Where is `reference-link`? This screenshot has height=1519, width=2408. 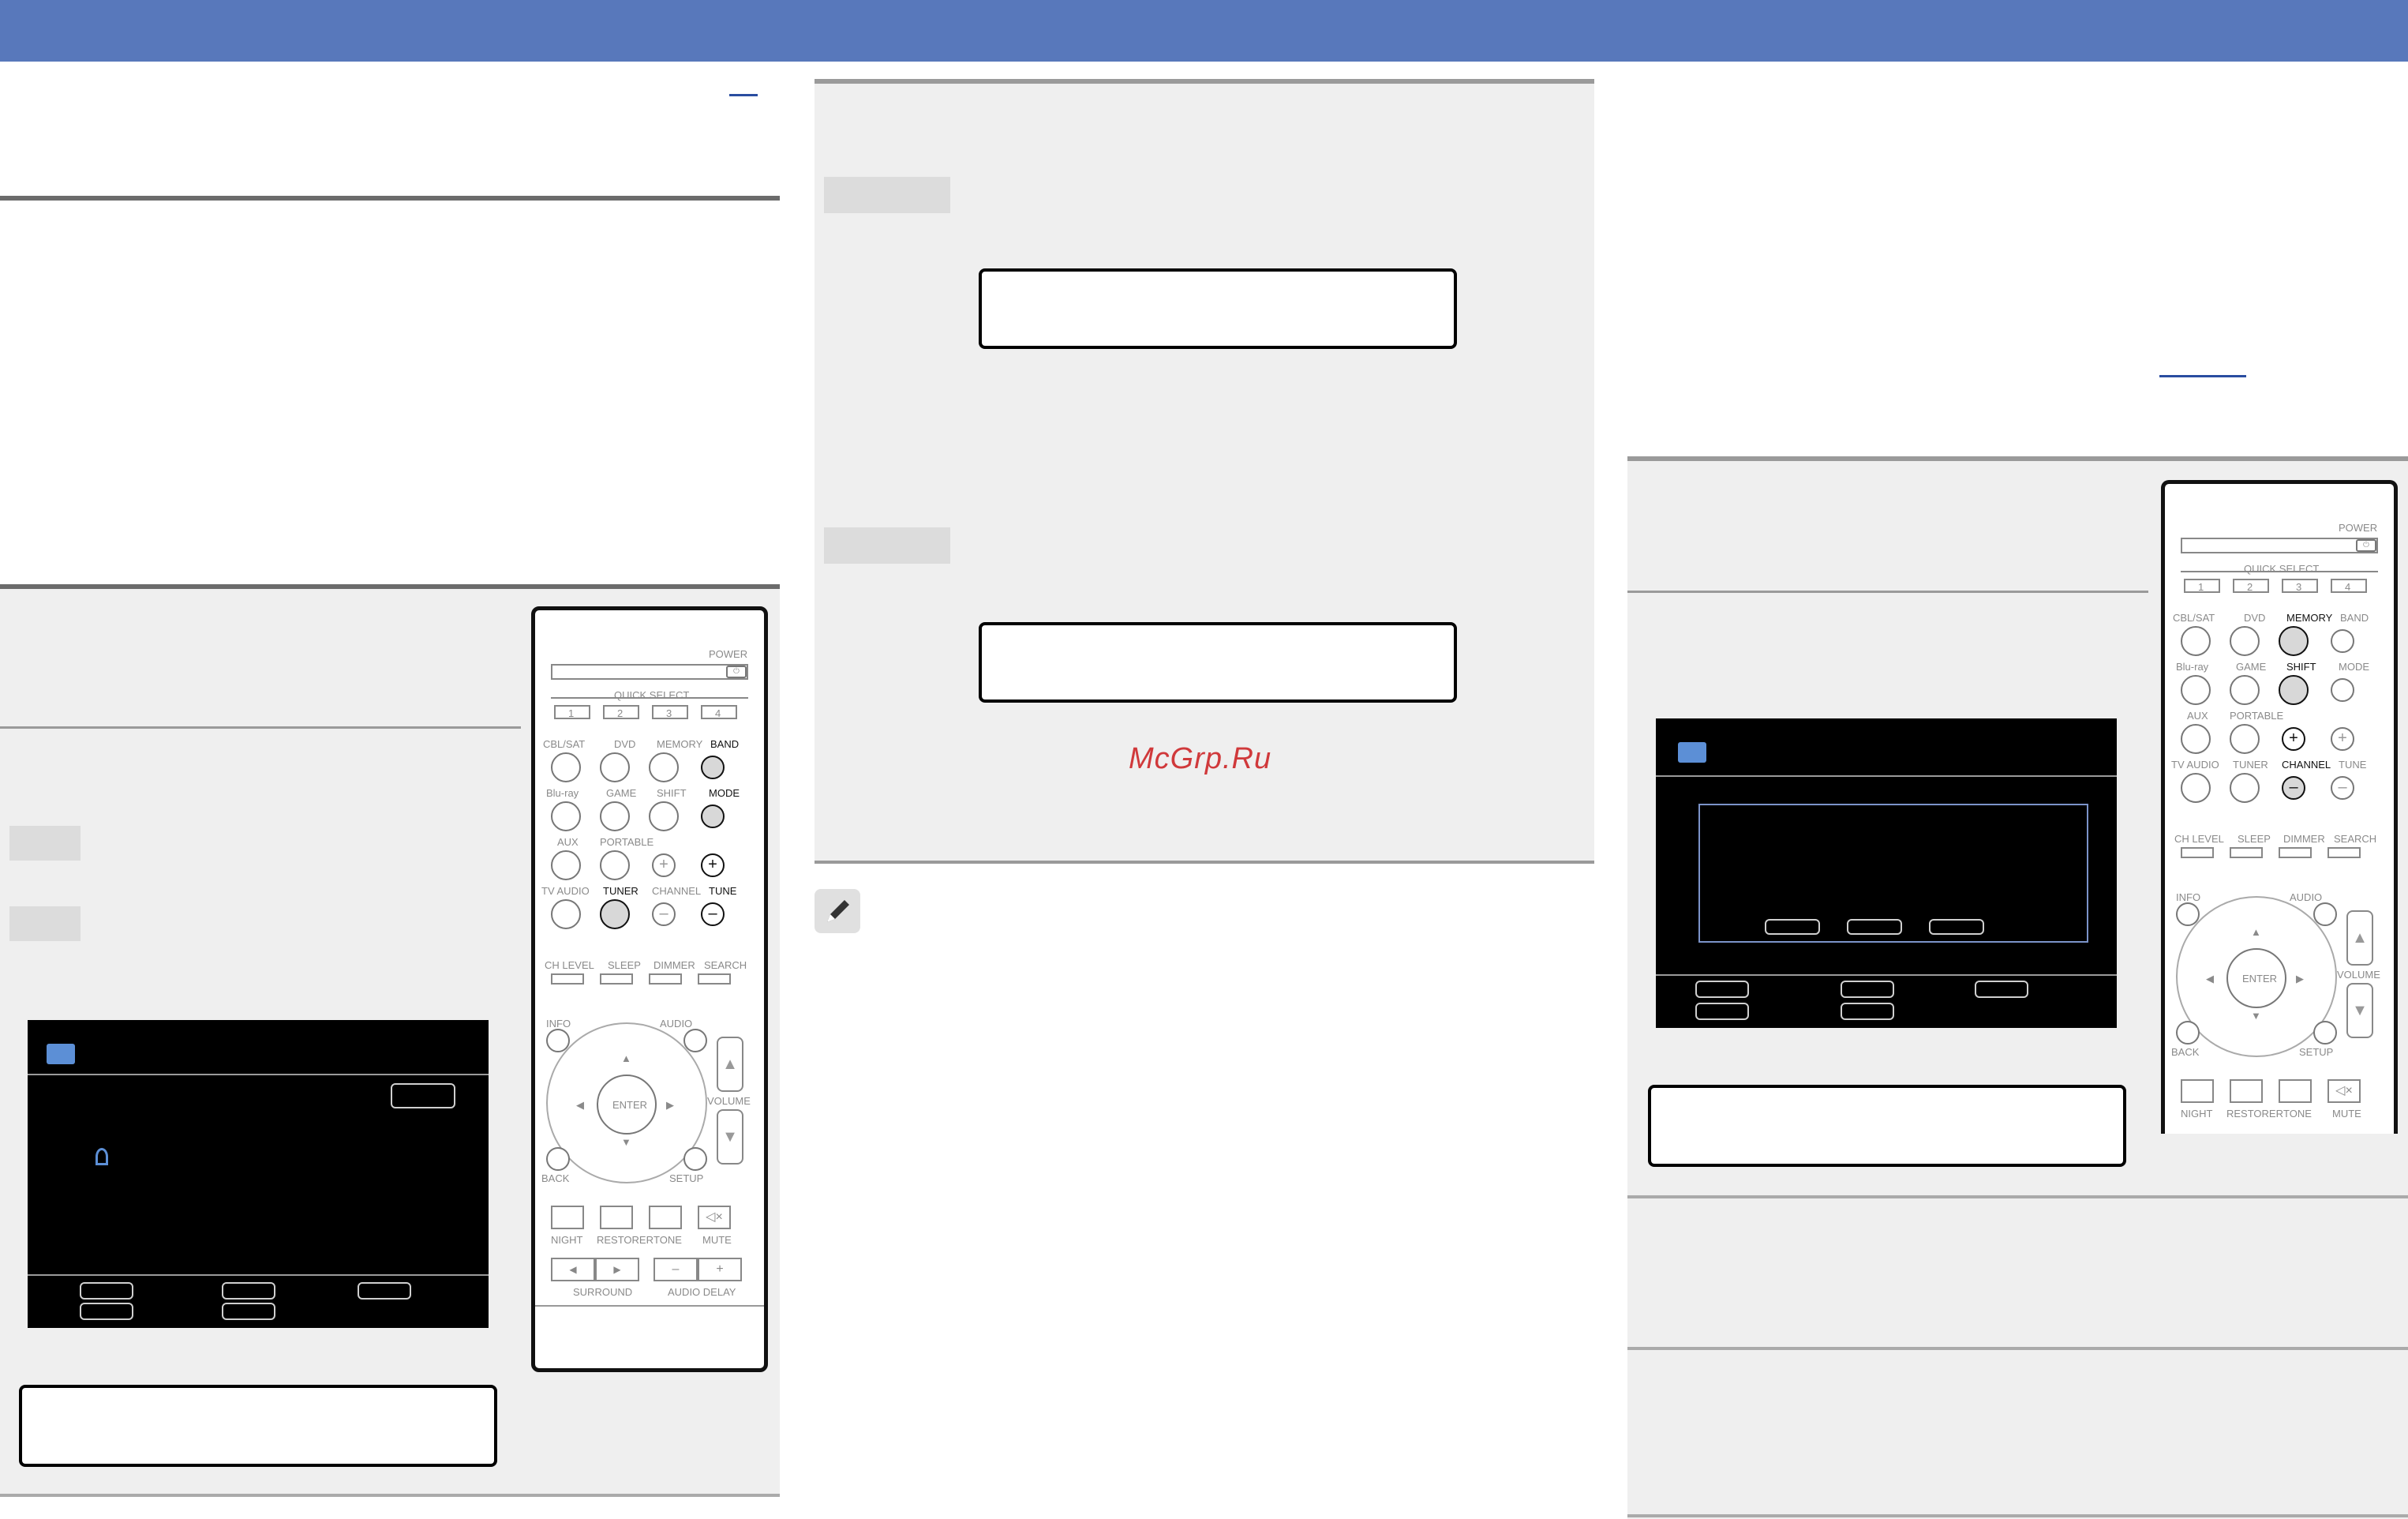 reference-link is located at coordinates (2202, 376).